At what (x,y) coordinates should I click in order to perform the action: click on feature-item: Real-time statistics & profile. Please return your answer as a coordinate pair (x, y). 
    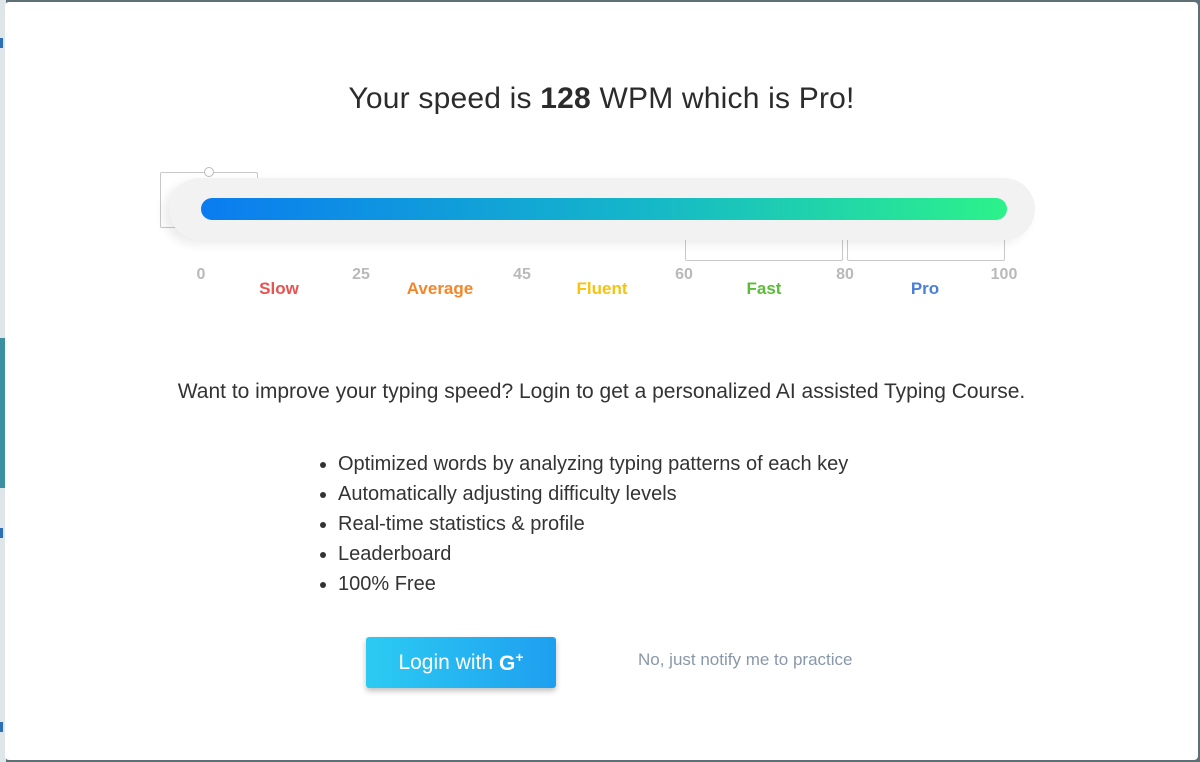
    Looking at the image, I should click on (582, 524).